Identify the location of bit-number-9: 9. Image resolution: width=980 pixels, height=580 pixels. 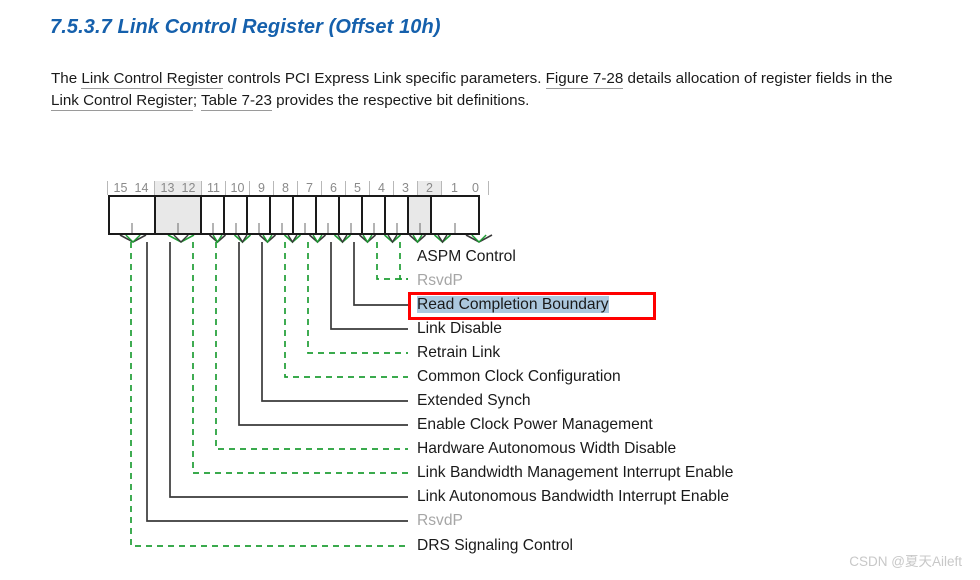
(261, 188).